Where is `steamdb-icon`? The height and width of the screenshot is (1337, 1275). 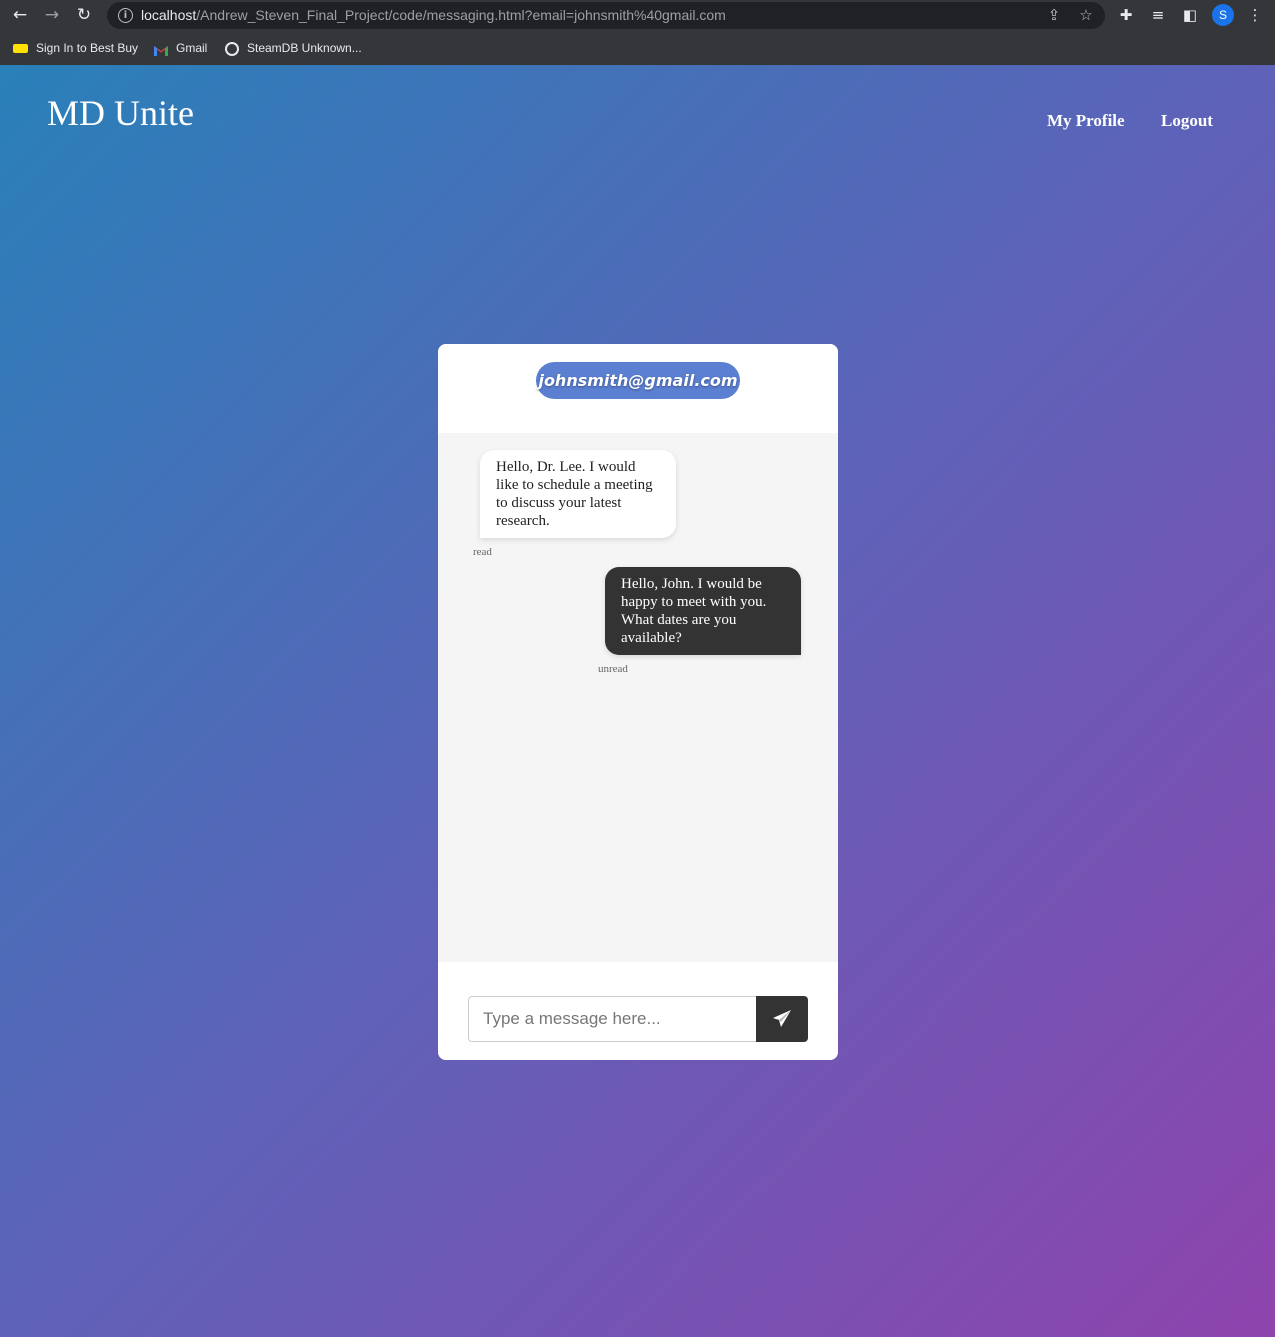
steamdb-icon is located at coordinates (232, 48).